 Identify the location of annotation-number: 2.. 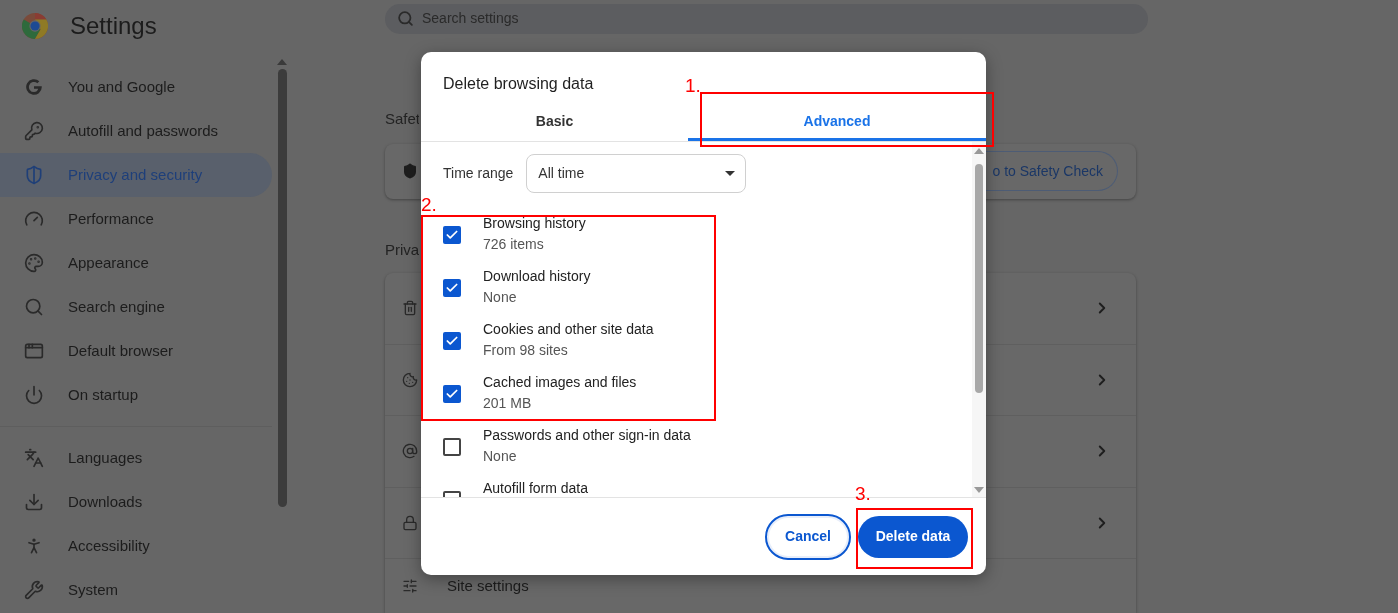
(429, 205).